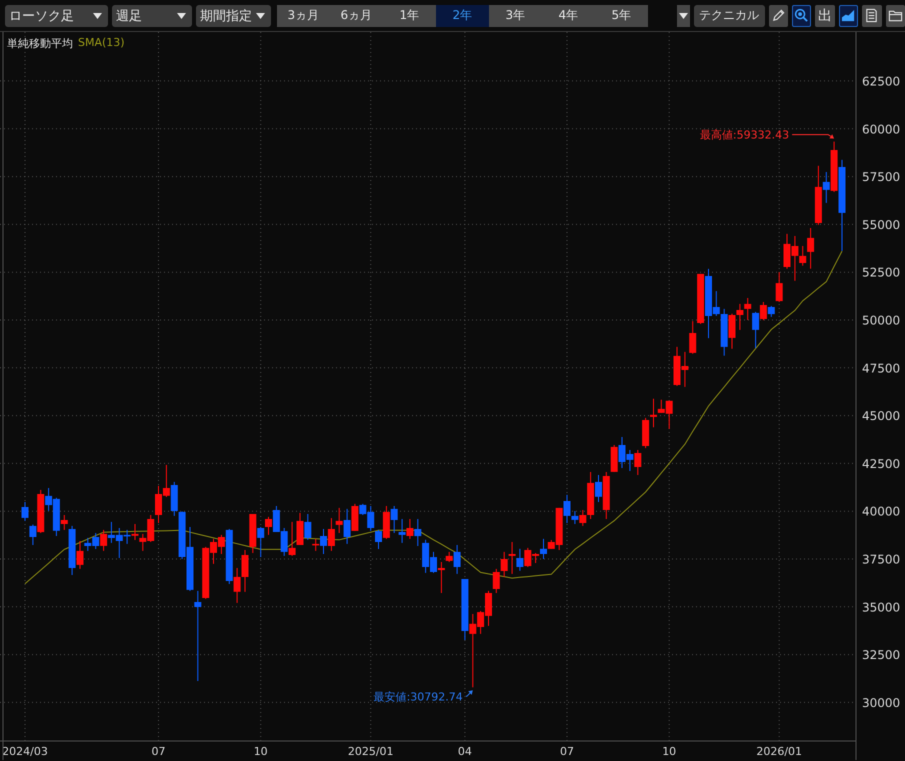  I want to click on dropdown: 週足, so click(152, 15).